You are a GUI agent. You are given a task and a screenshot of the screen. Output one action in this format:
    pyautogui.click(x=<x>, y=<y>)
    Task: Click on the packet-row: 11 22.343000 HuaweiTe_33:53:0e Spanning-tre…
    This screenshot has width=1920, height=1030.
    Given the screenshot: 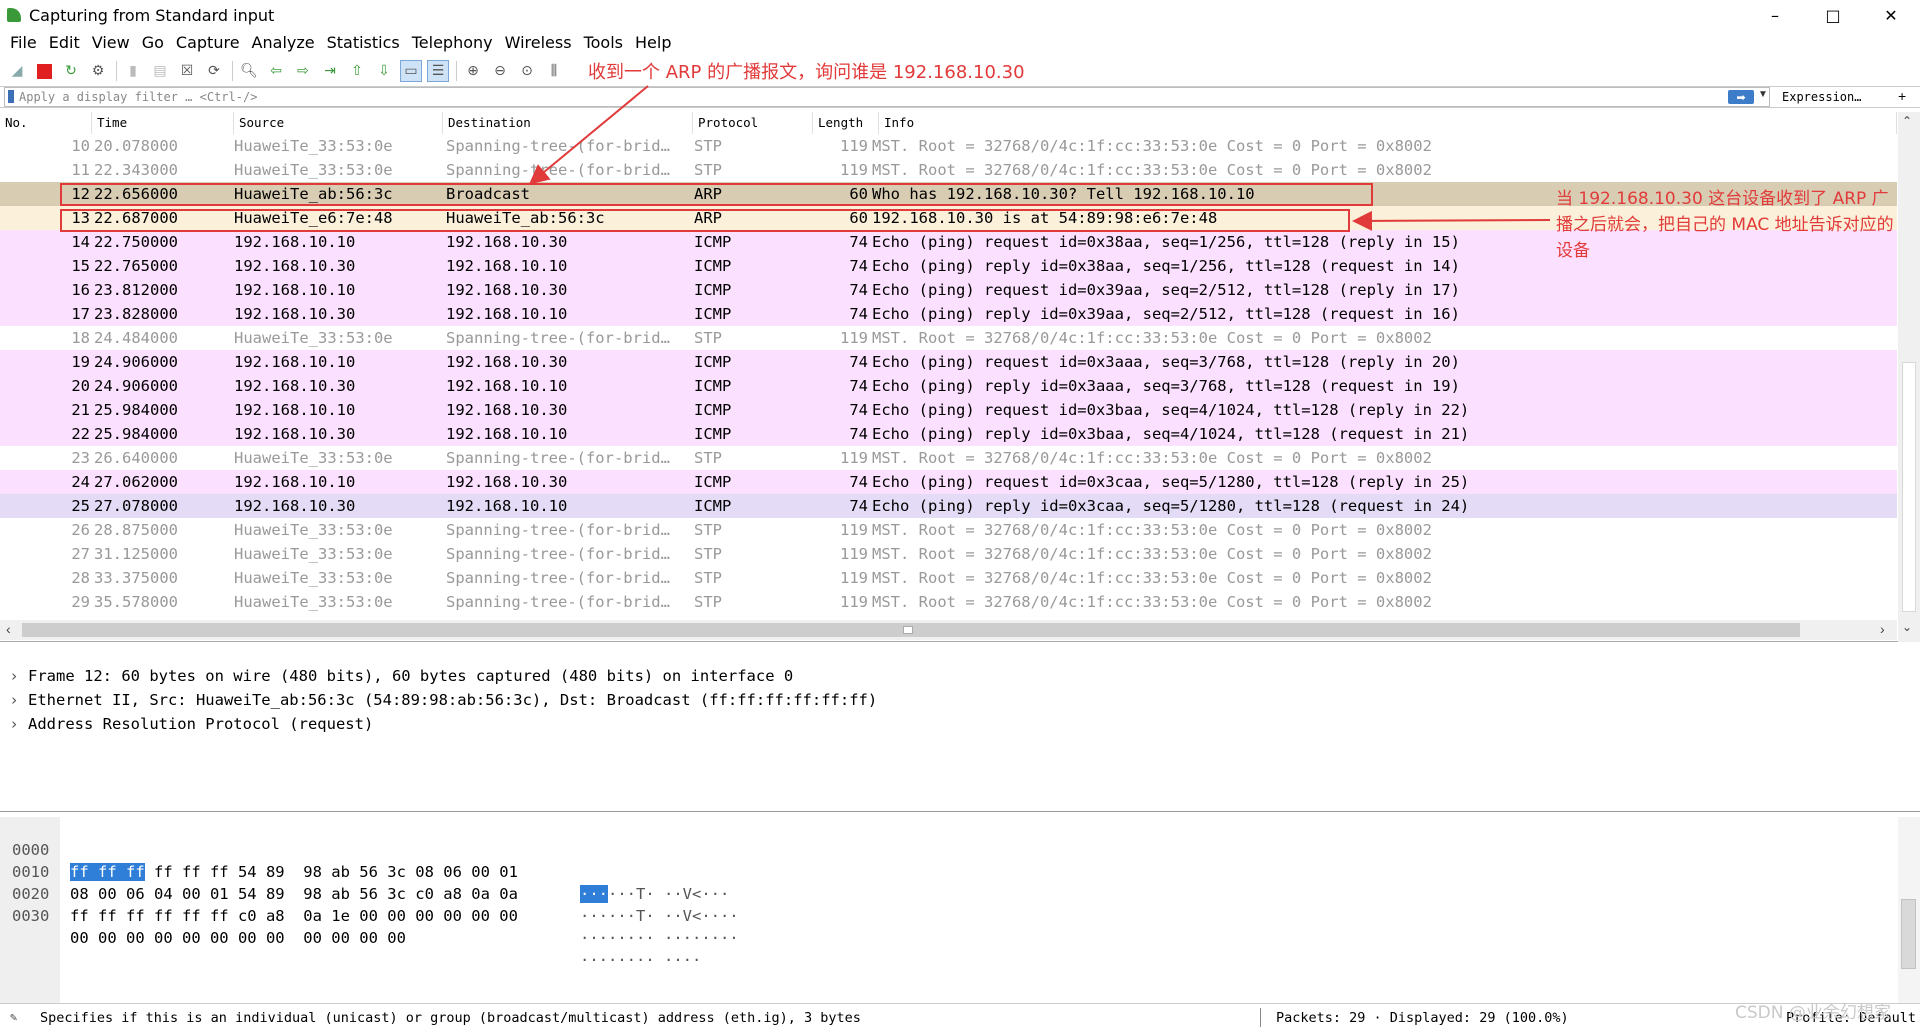 What is the action you would take?
    pyautogui.click(x=948, y=170)
    